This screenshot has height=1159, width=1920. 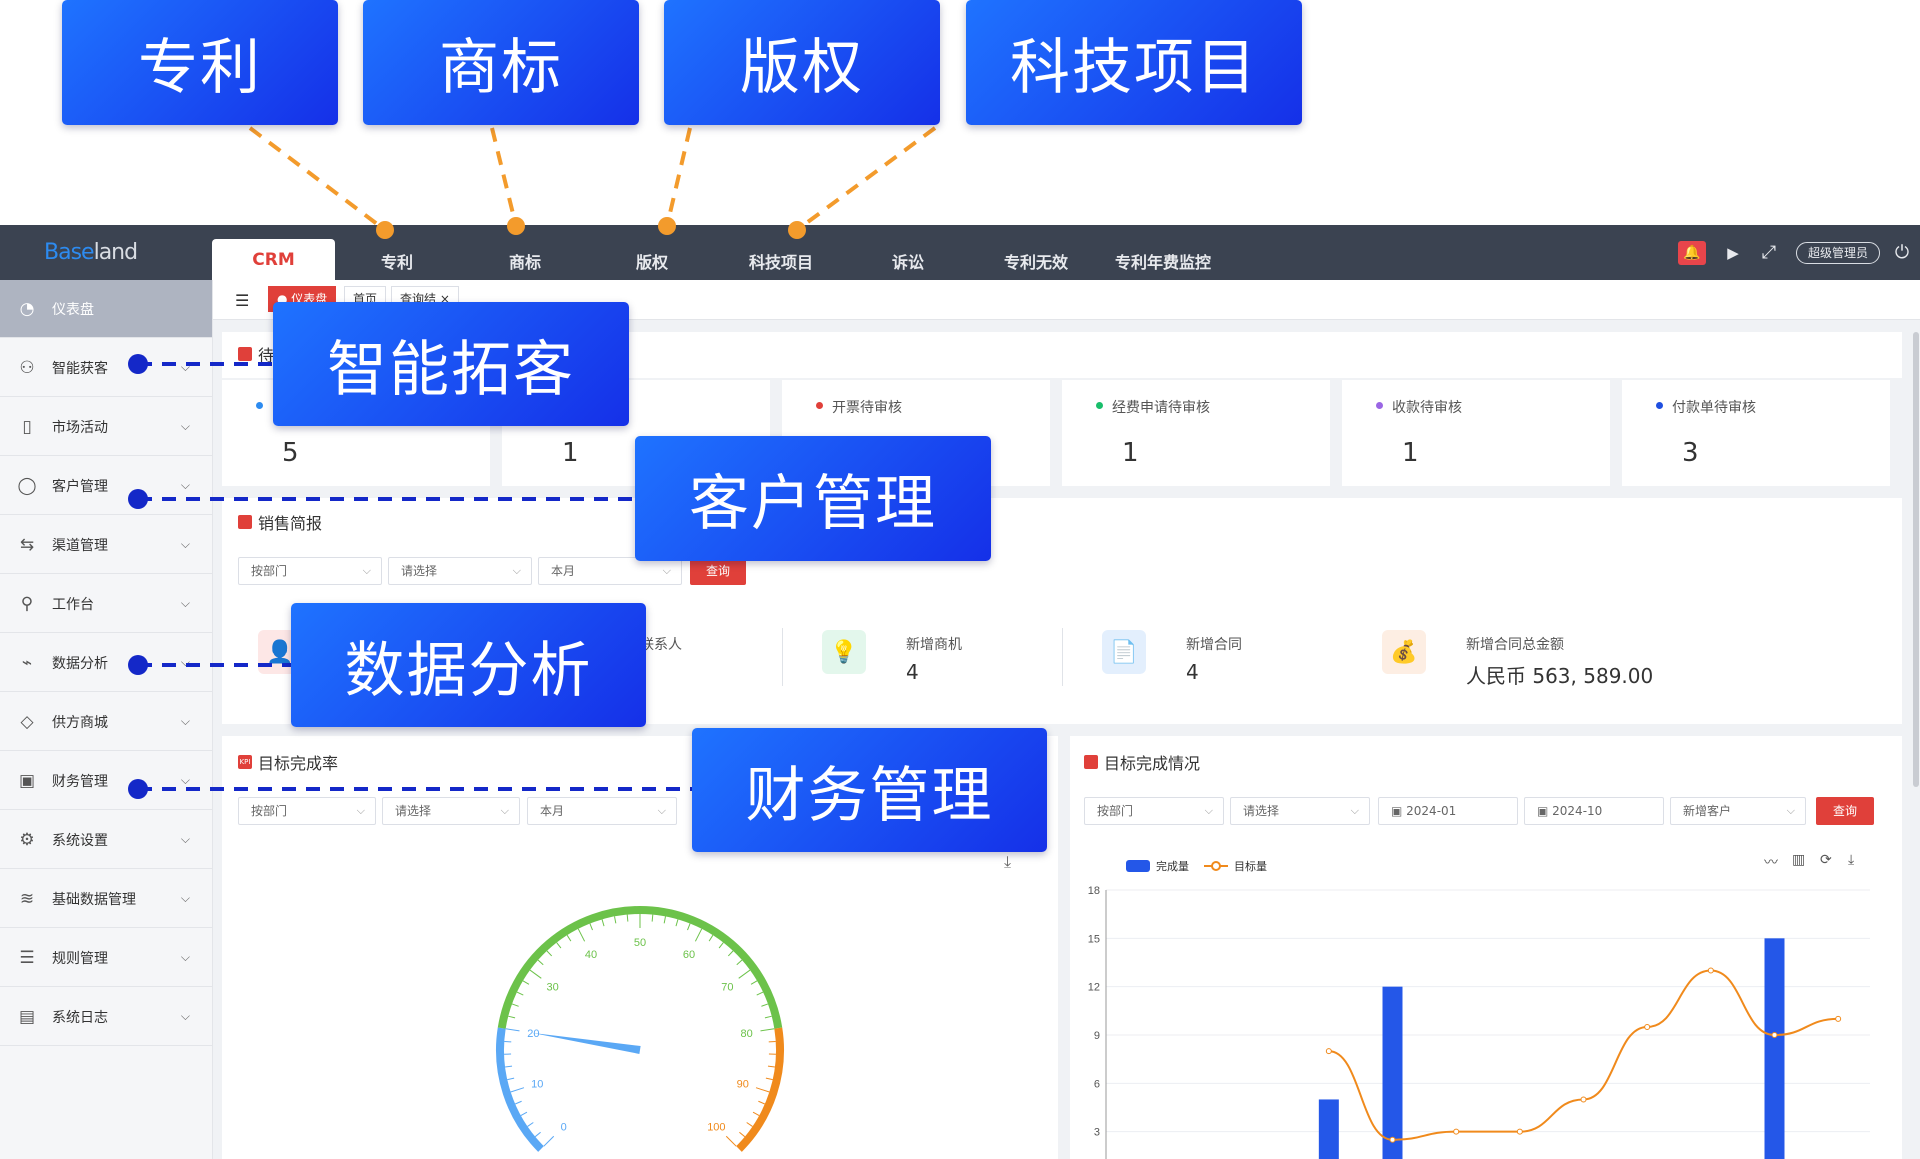 I want to click on callout-trademark: 商标, so click(x=501, y=62).